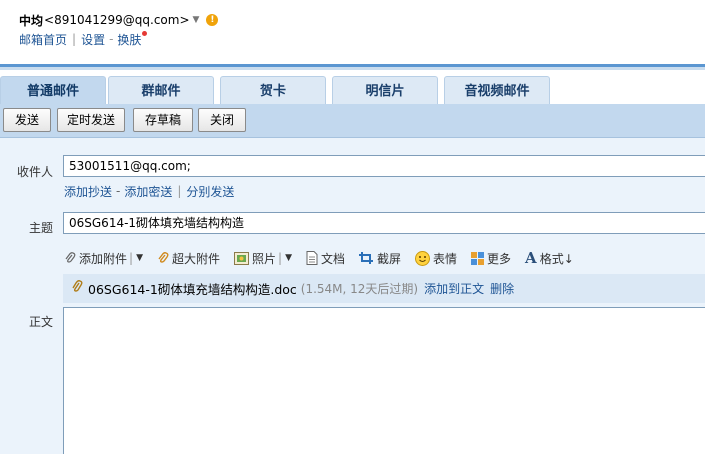  What do you see at coordinates (212, 20) in the screenshot?
I see `alert-icon: !` at bounding box center [212, 20].